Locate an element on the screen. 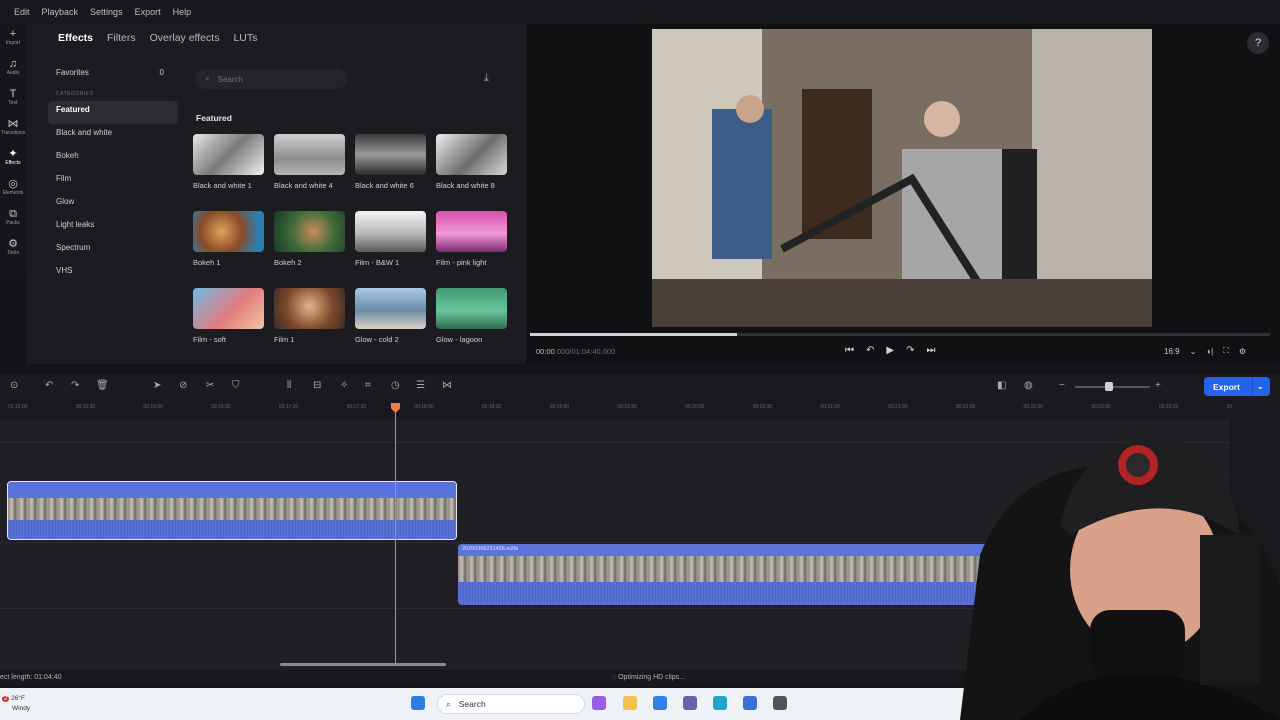  magnet-icon: ◧ is located at coordinates (1001, 385).